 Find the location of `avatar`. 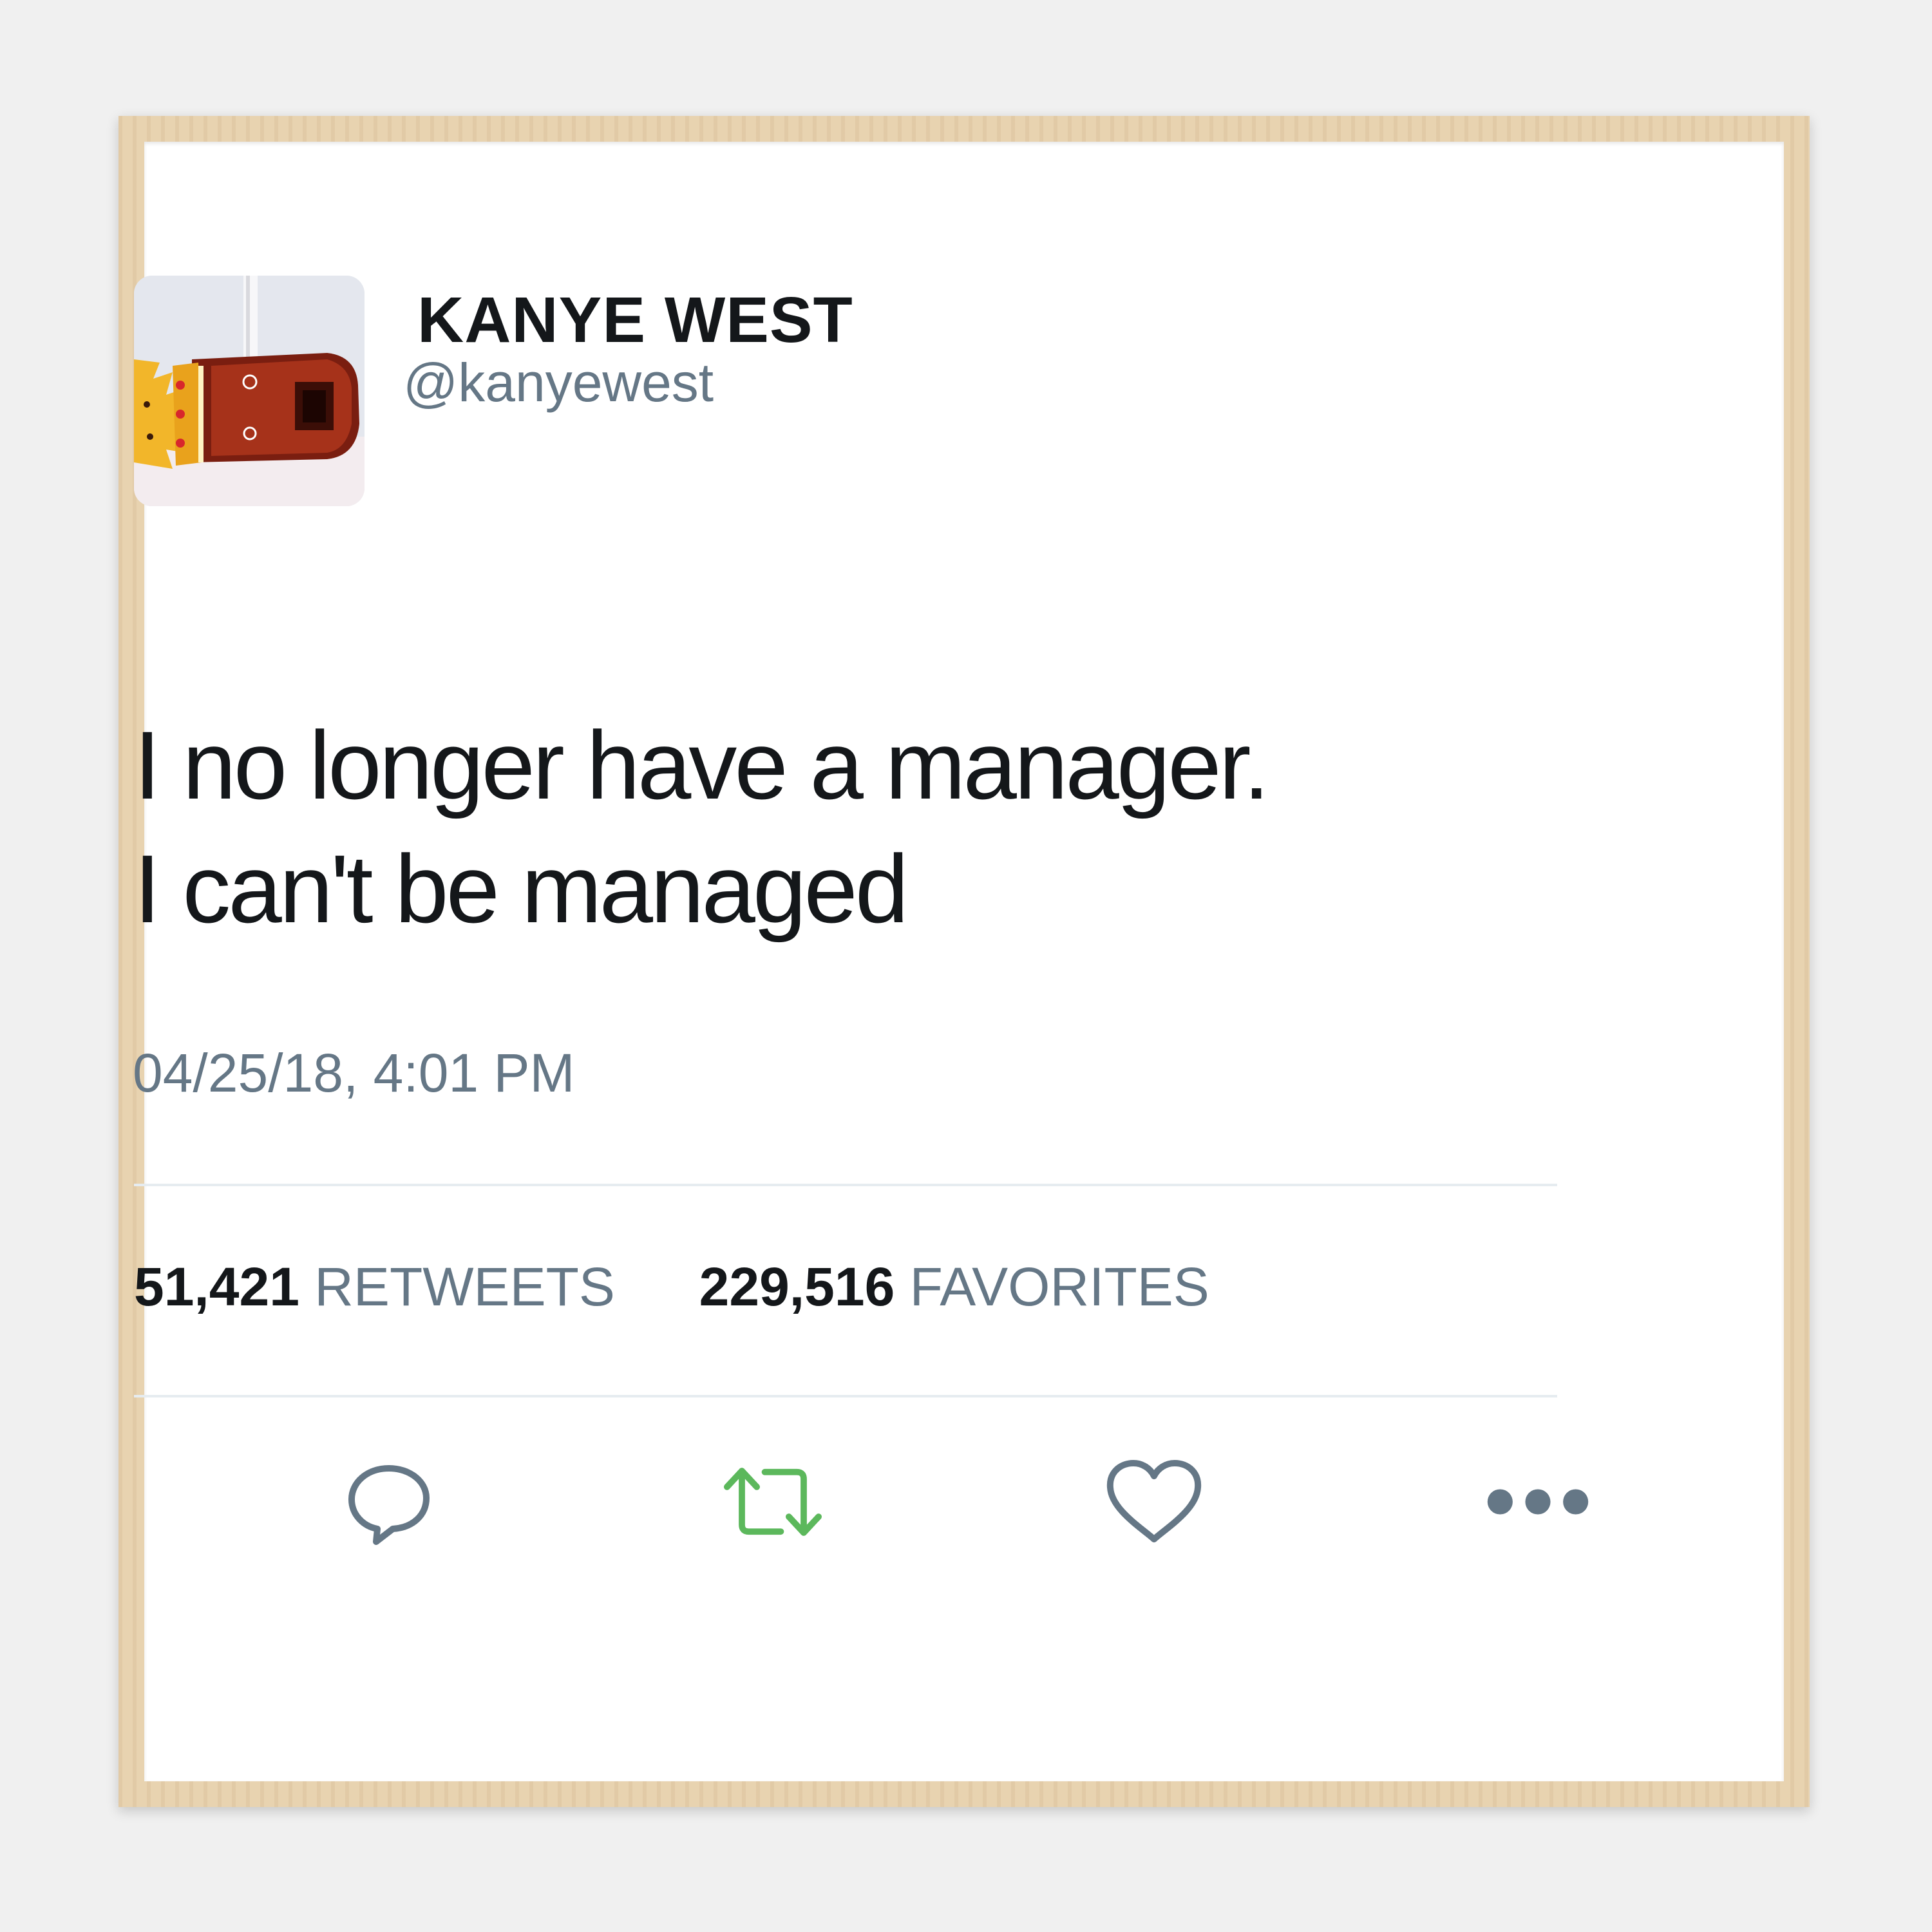

avatar is located at coordinates (249, 391).